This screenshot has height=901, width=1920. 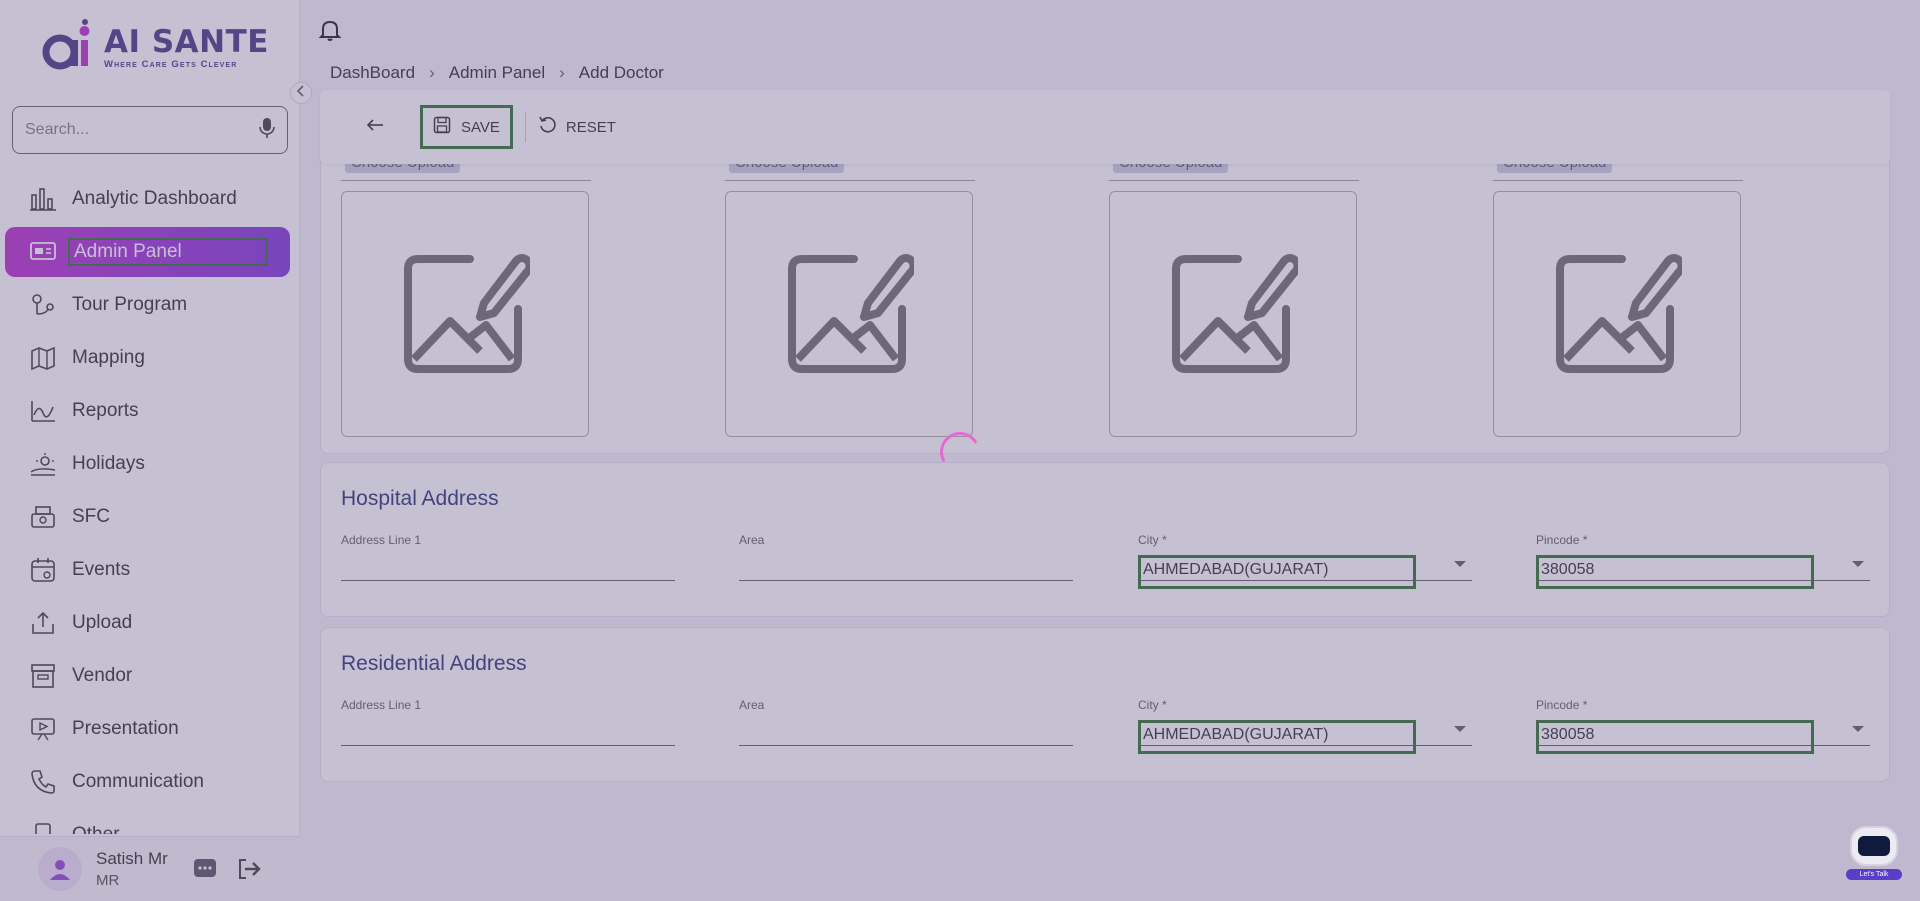 What do you see at coordinates (43, 199) in the screenshot?
I see `bar-chart-icon` at bounding box center [43, 199].